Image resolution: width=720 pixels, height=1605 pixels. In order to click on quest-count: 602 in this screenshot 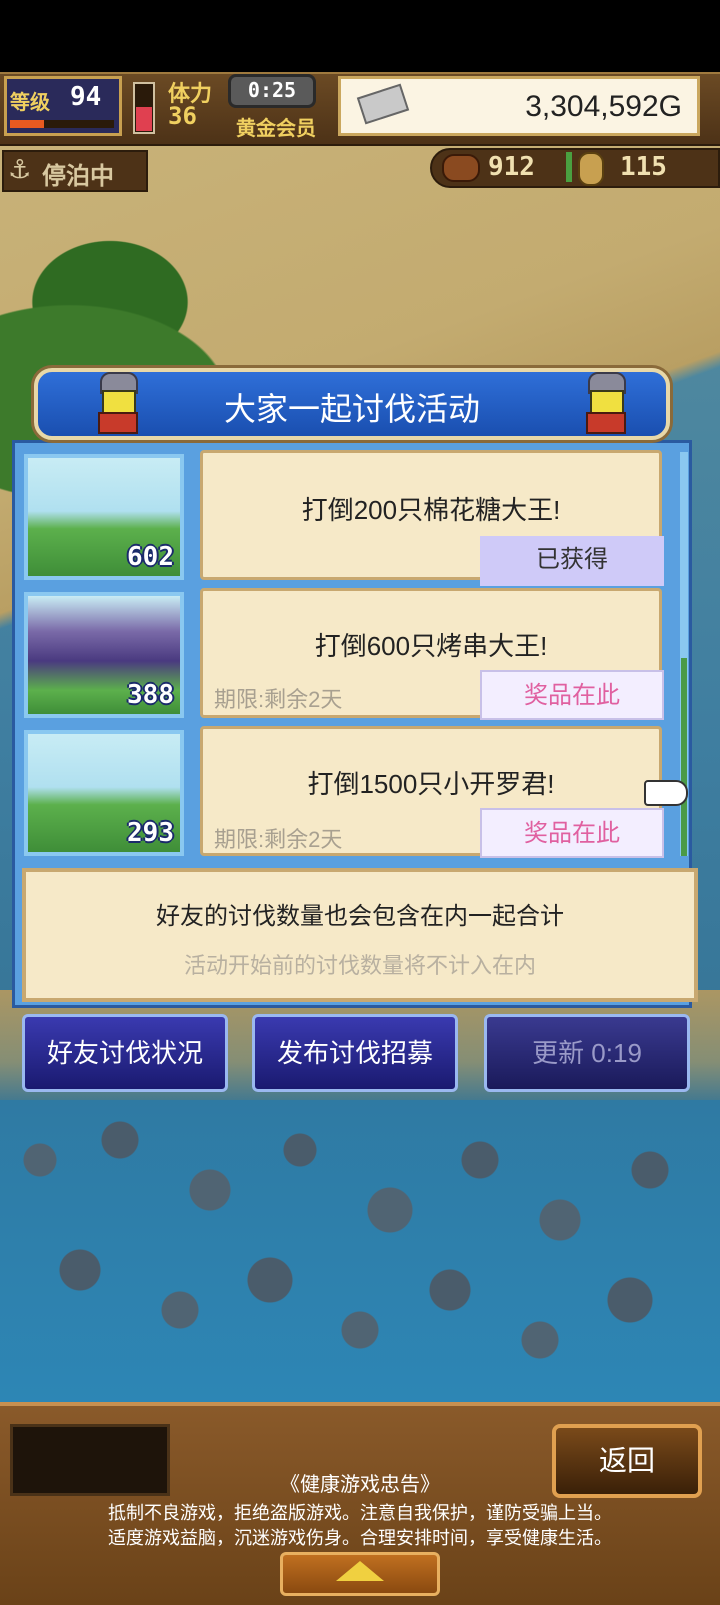, I will do `click(150, 557)`.